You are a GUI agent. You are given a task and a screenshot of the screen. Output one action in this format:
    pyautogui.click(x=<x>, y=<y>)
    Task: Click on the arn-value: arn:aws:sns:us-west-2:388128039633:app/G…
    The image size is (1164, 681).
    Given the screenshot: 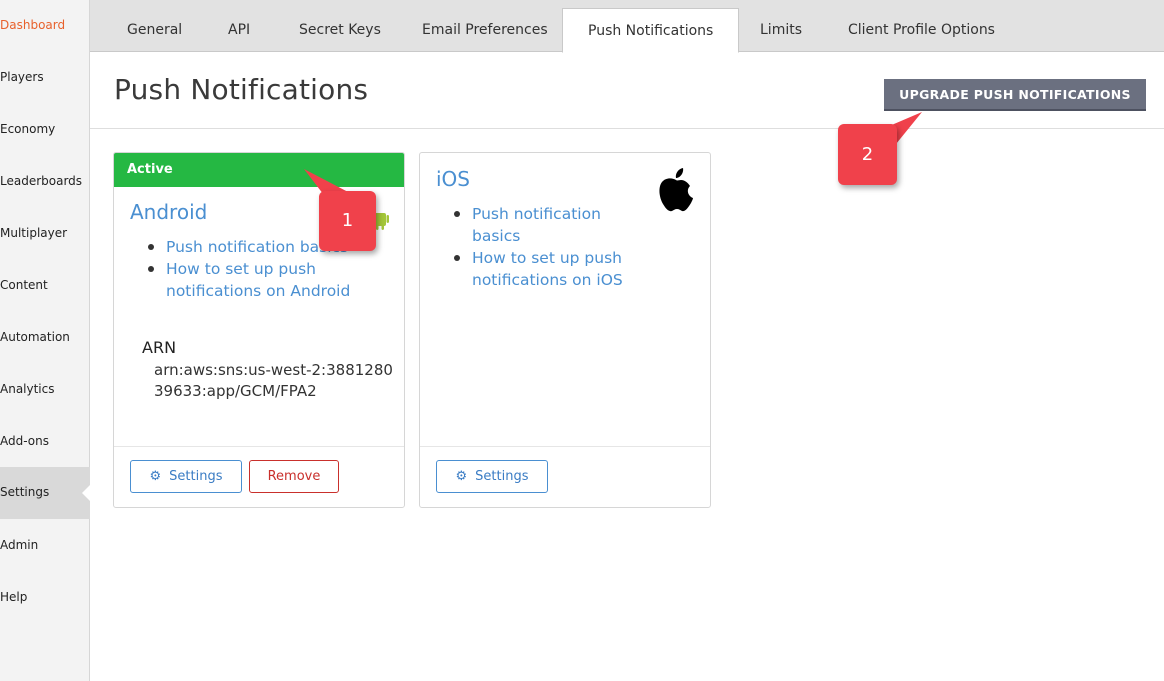 What is the action you would take?
    pyautogui.click(x=273, y=380)
    